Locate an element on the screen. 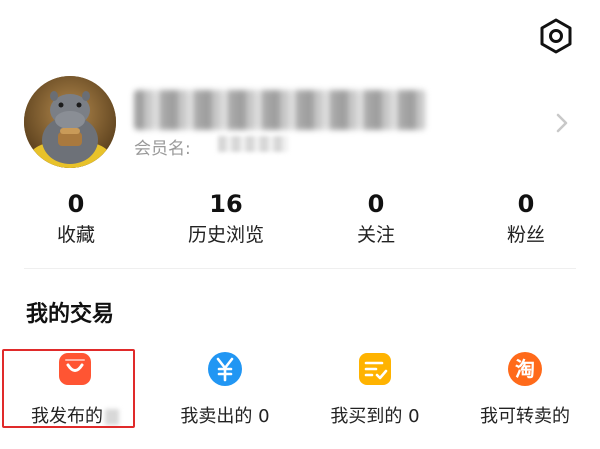 Image resolution: width=600 pixels, height=449 pixels. settings-button is located at coordinates (556, 36).